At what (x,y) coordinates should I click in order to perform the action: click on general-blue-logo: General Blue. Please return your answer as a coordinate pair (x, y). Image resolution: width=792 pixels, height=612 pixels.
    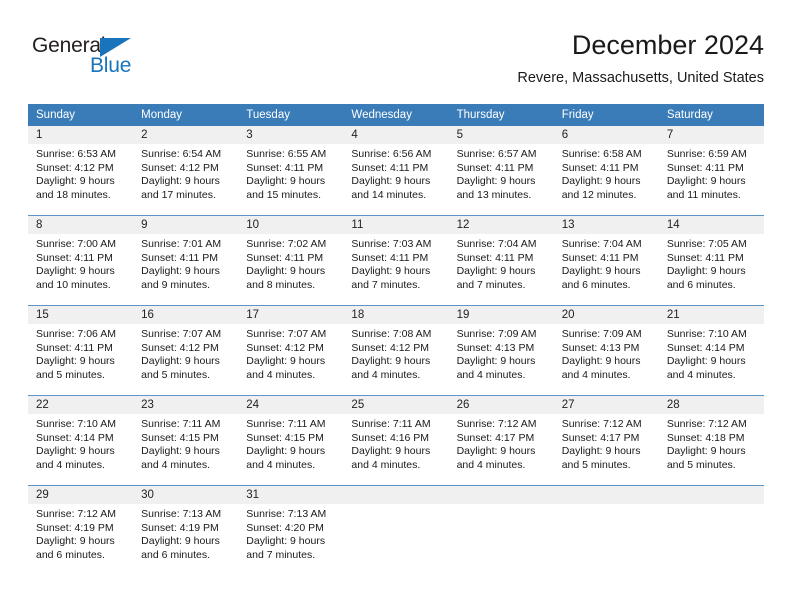
    Looking at the image, I should click on (97, 60).